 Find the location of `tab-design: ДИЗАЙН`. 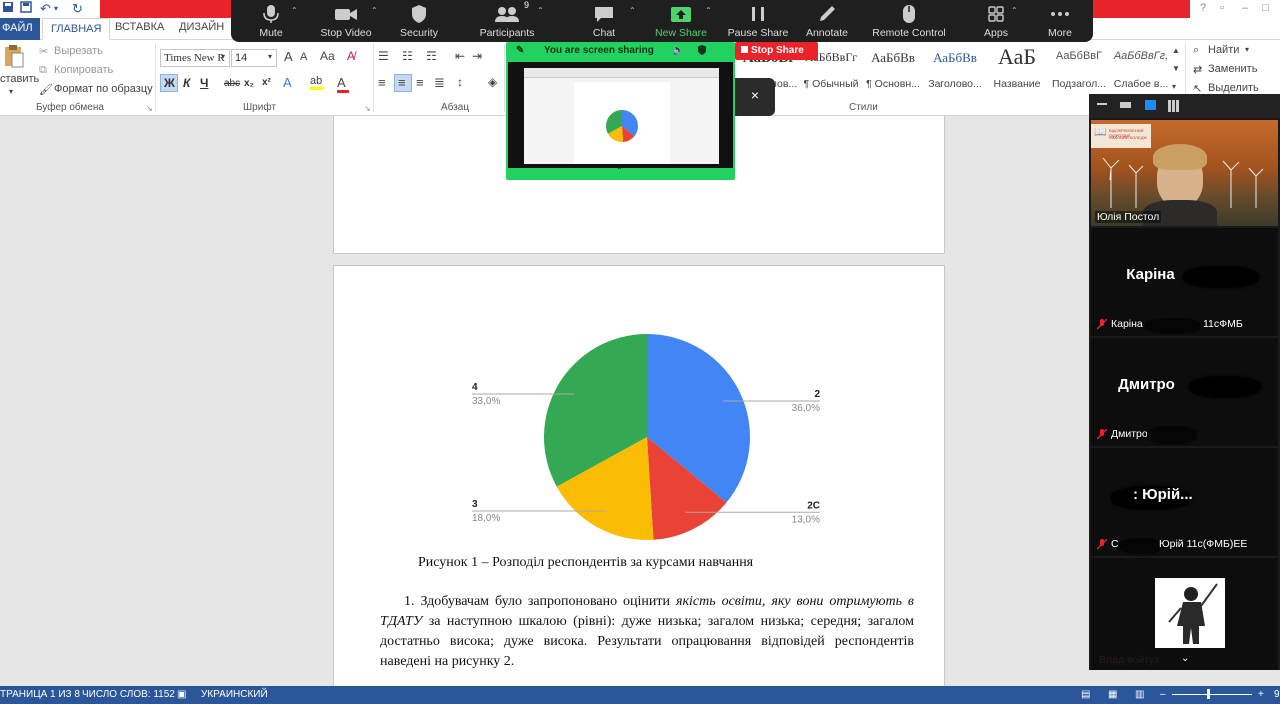

tab-design: ДИЗАЙН is located at coordinates (201, 27).